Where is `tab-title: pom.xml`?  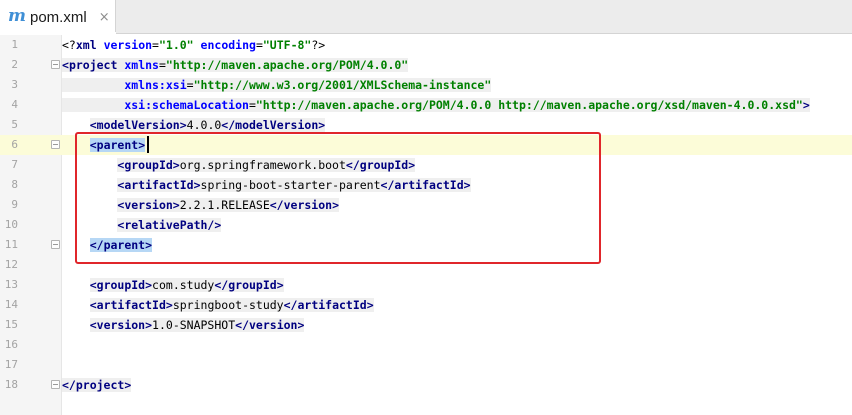 tab-title: pom.xml is located at coordinates (58, 17).